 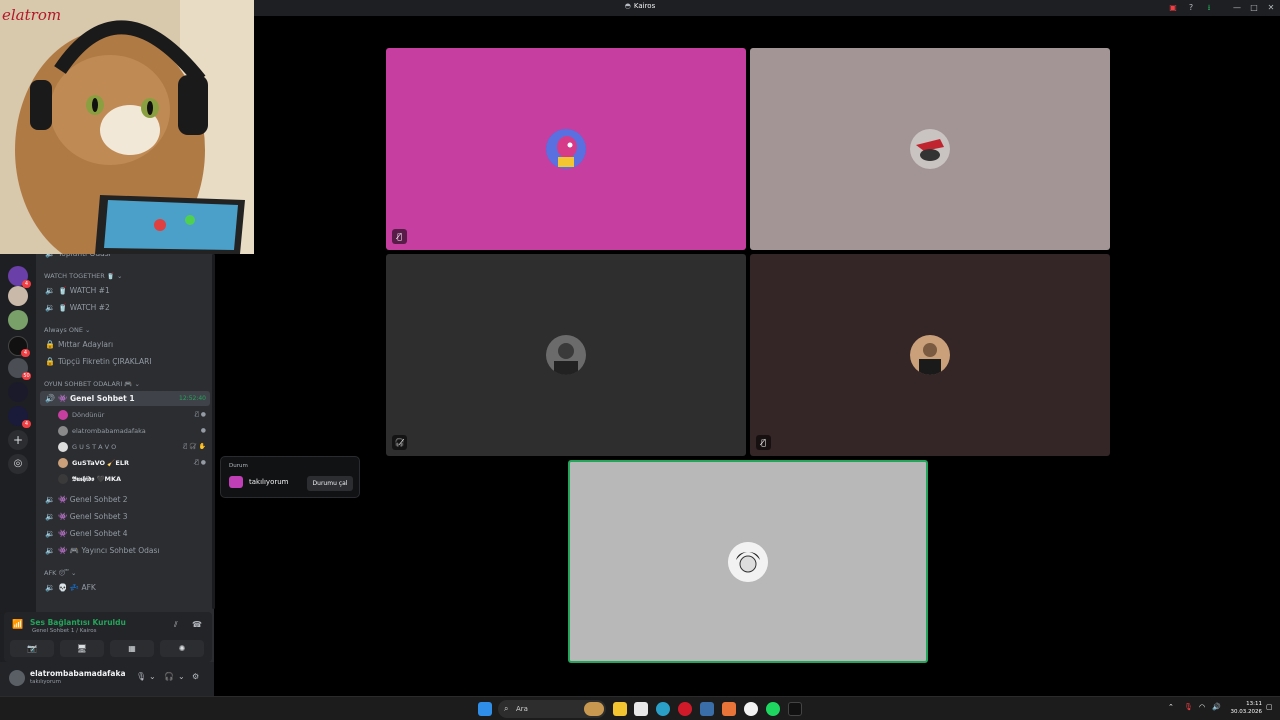 I want to click on locked-channel: 🔒 Mıttar Adayları, so click(x=125, y=344).